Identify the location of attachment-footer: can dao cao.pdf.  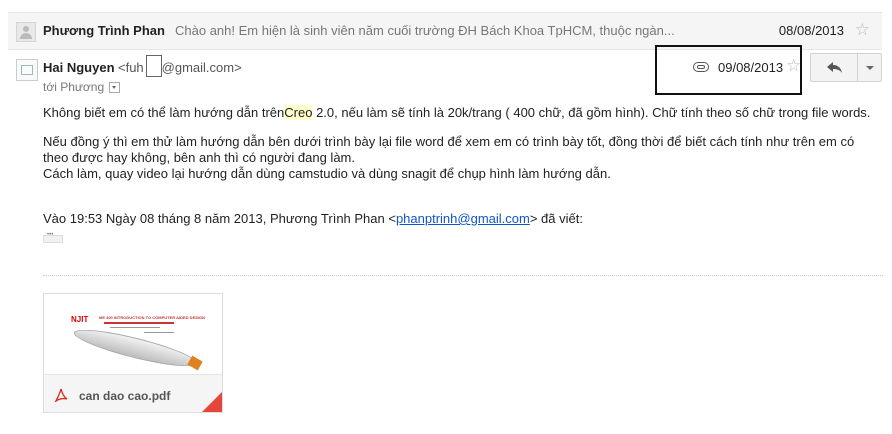
(133, 393).